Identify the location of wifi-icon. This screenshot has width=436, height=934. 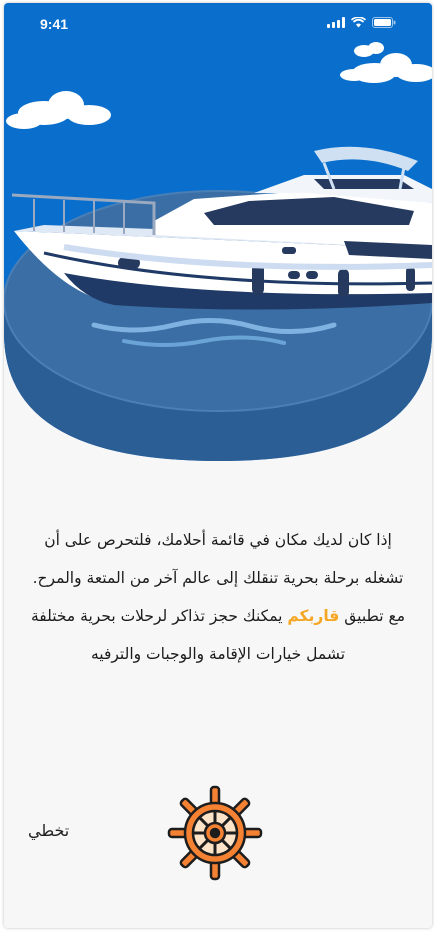
(358, 22).